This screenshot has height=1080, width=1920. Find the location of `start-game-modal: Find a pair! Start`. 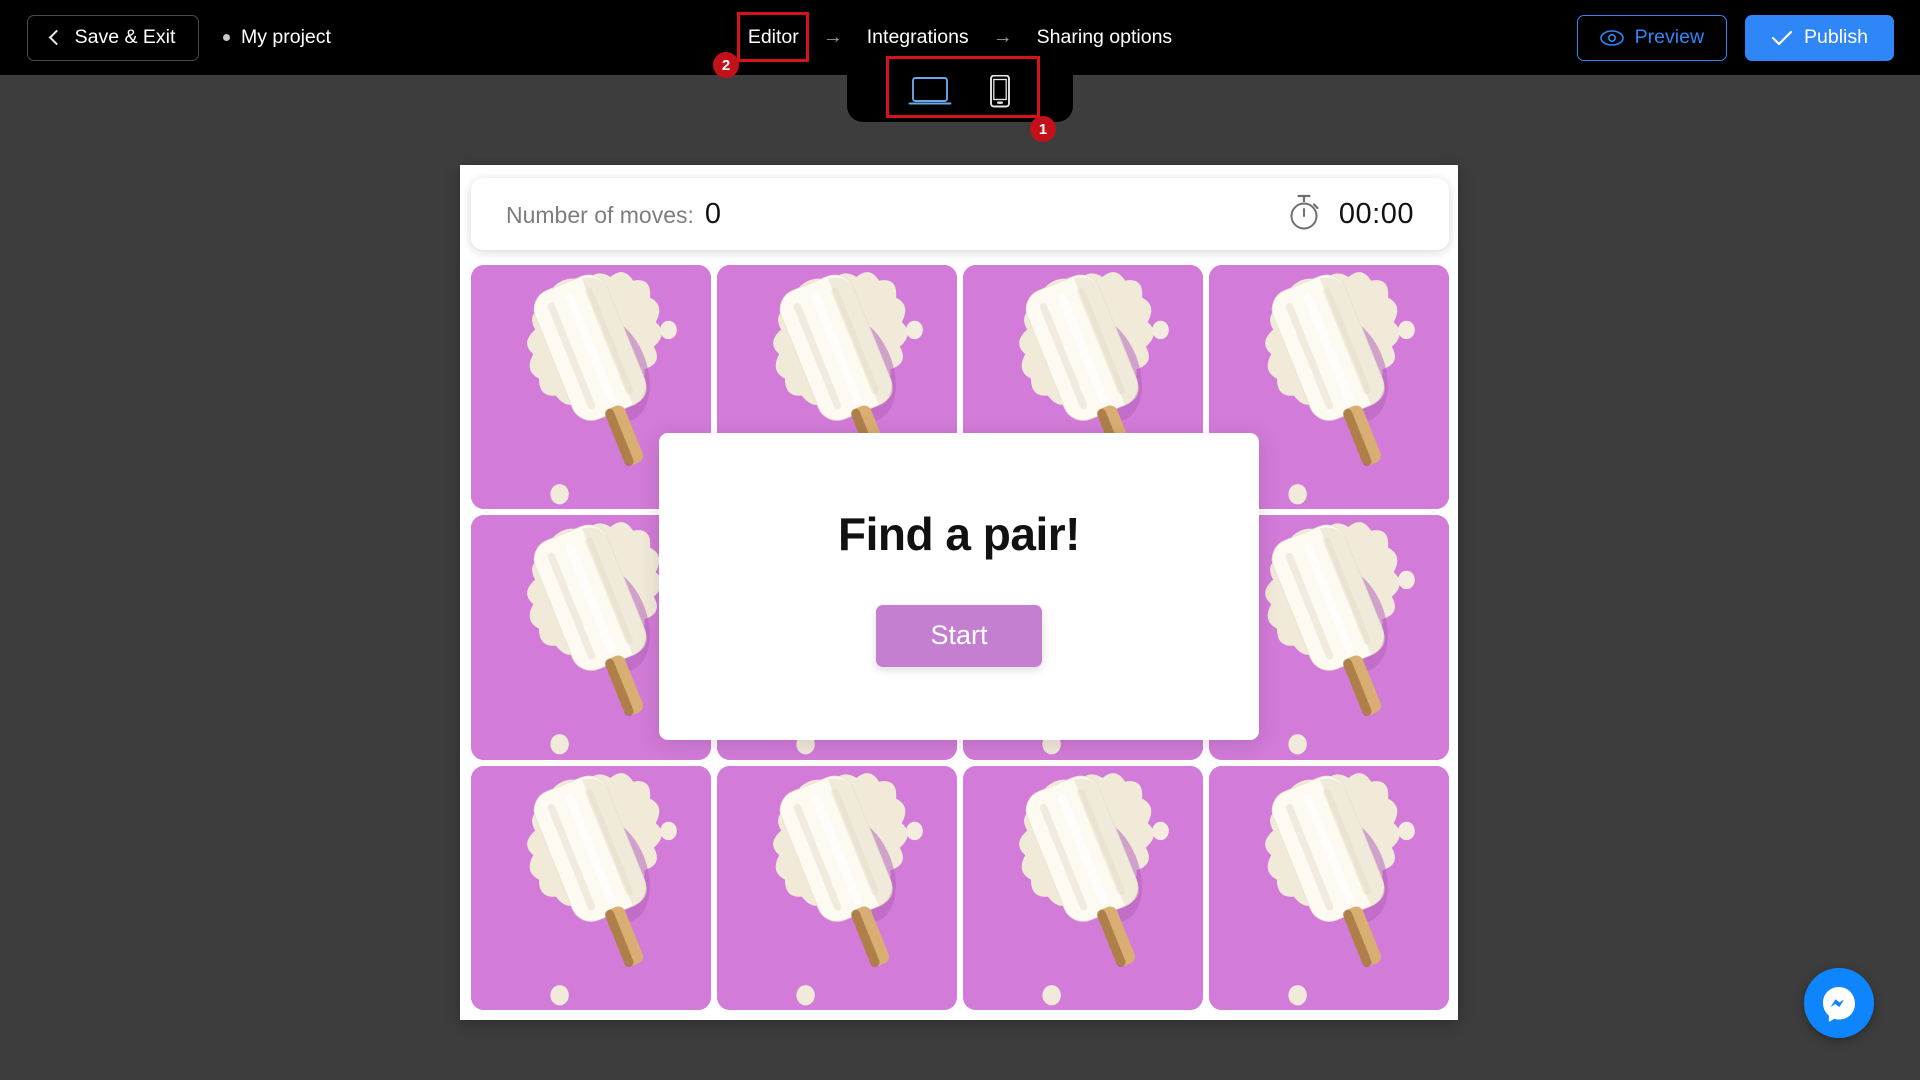

start-game-modal: Find a pair! Start is located at coordinates (959, 586).